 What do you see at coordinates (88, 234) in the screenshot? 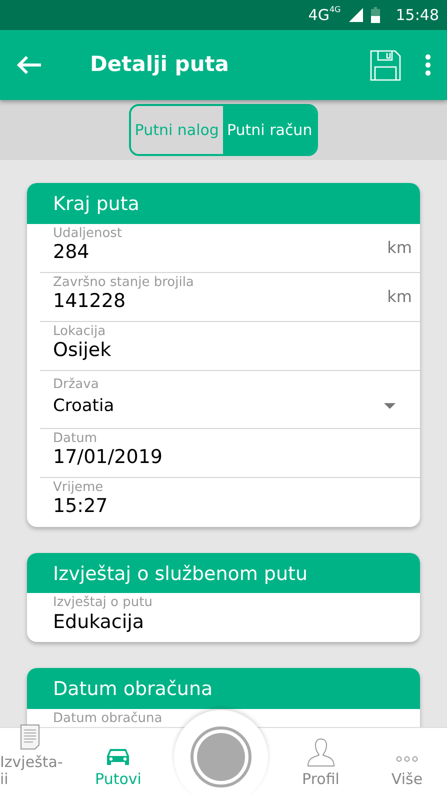
I see `field-label: Udaljenost` at bounding box center [88, 234].